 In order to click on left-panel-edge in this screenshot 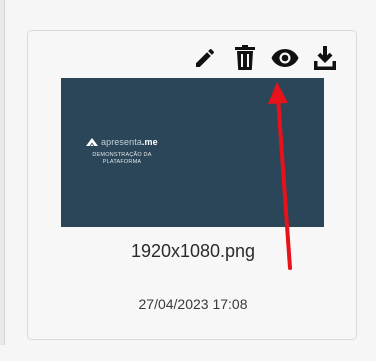, I will do `click(2, 172)`.